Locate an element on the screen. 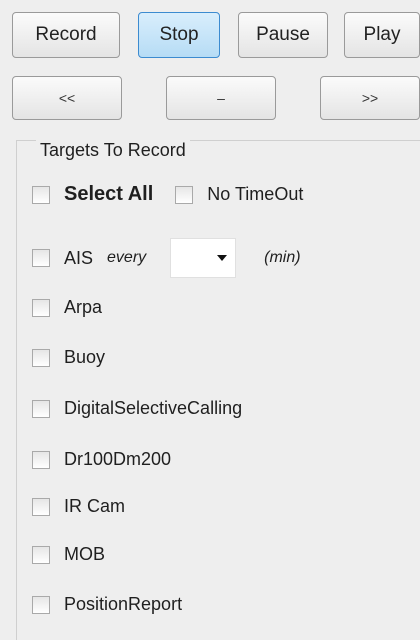 Image resolution: width=420 pixels, height=640 pixels. ais-every-label: every is located at coordinates (127, 257).